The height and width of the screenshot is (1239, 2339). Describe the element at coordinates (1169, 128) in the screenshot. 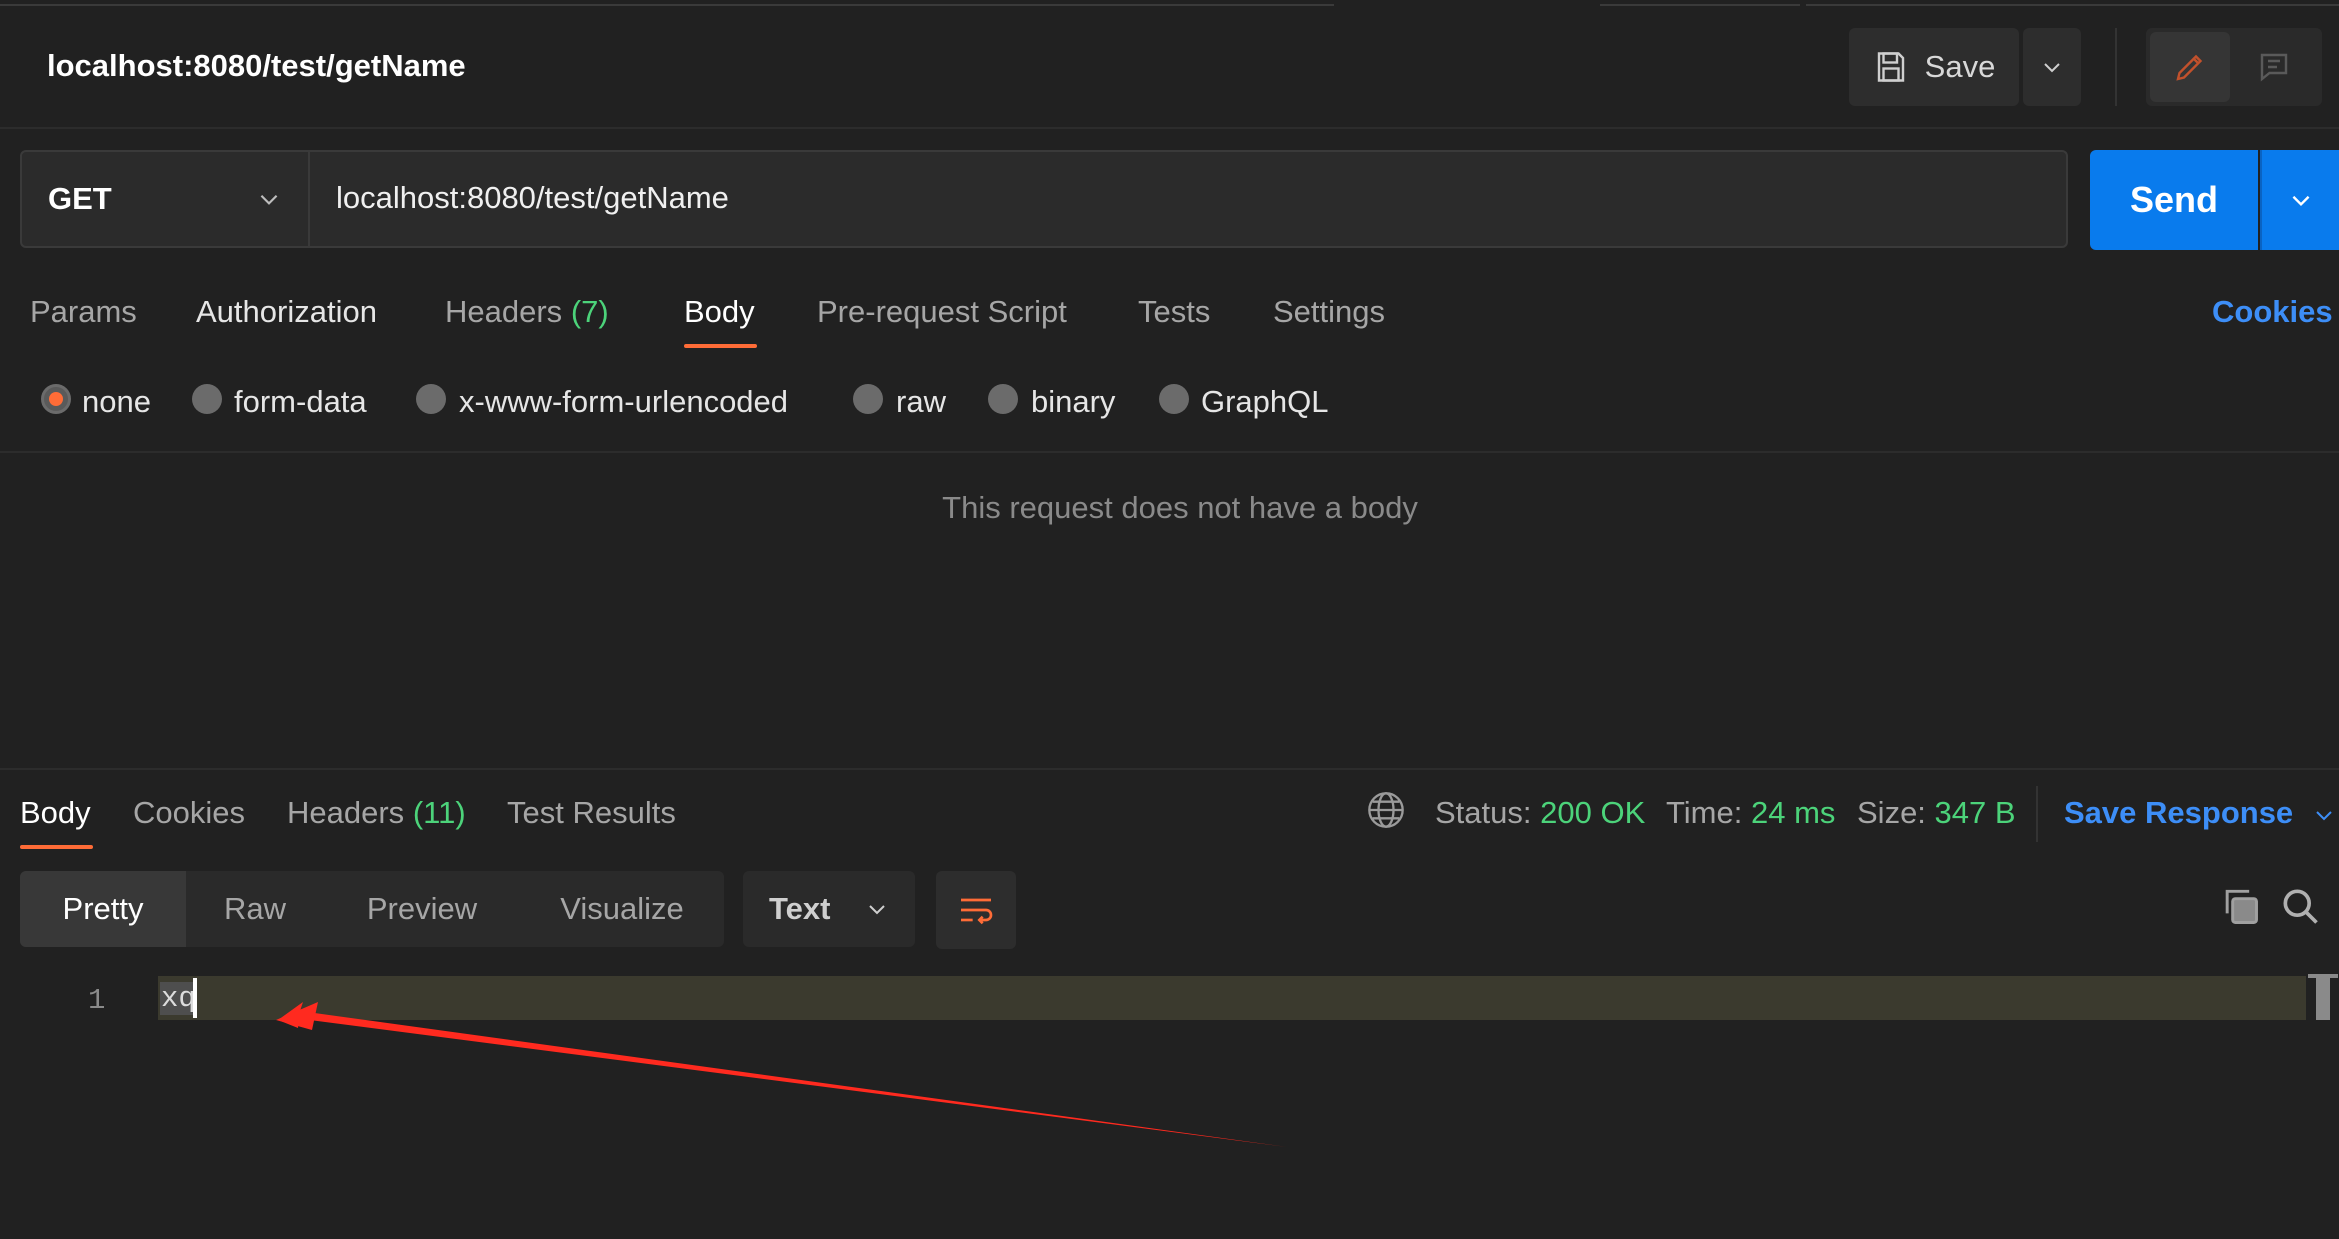

I see `header-bottom-border` at that location.